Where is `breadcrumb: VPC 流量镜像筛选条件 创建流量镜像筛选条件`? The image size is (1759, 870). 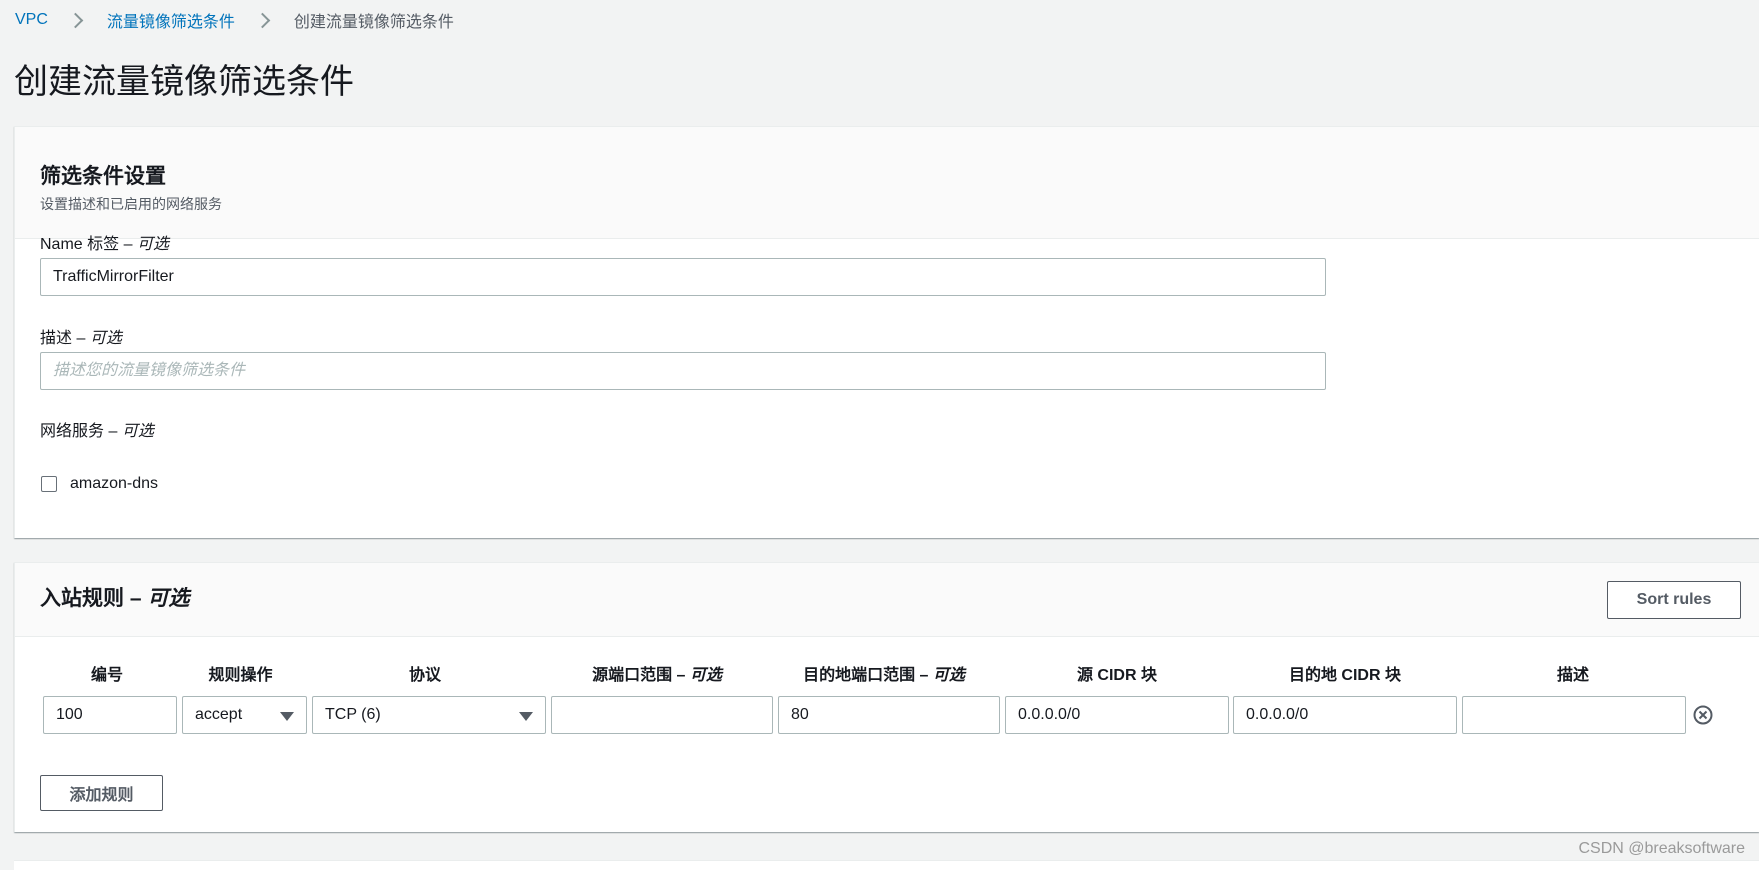 breadcrumb: VPC 流量镜像筛选条件 创建流量镜像筛选条件 is located at coordinates (234, 20).